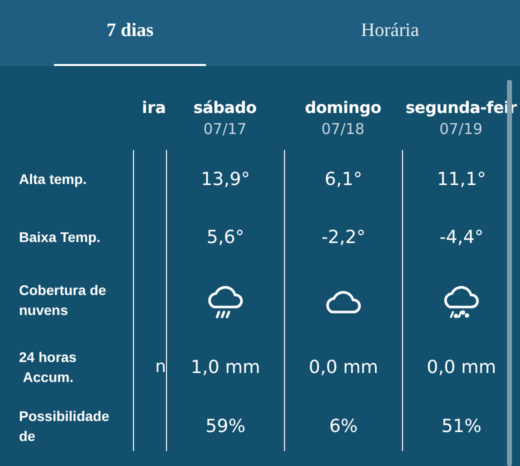 Image resolution: width=520 pixels, height=466 pixels. I want to click on day-name: domingo, so click(343, 107).